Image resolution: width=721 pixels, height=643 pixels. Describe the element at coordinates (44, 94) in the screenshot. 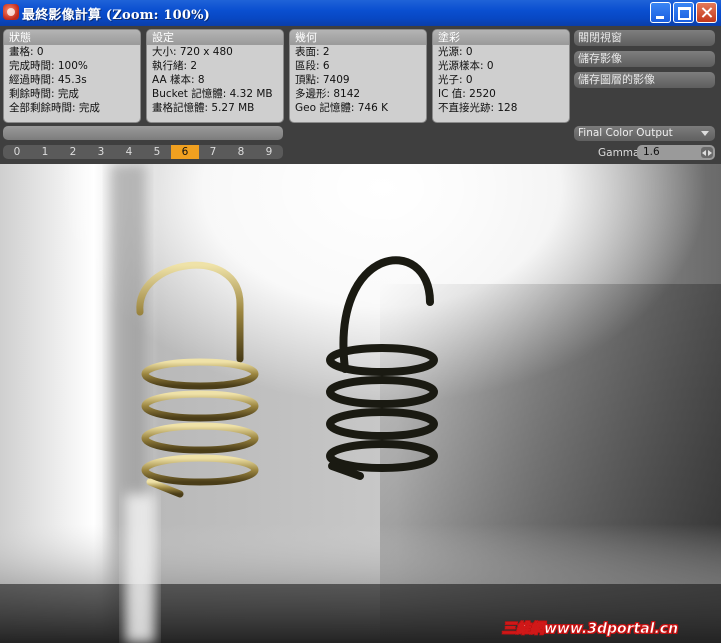

I see `status-row: 剩餘時間: 完成` at that location.